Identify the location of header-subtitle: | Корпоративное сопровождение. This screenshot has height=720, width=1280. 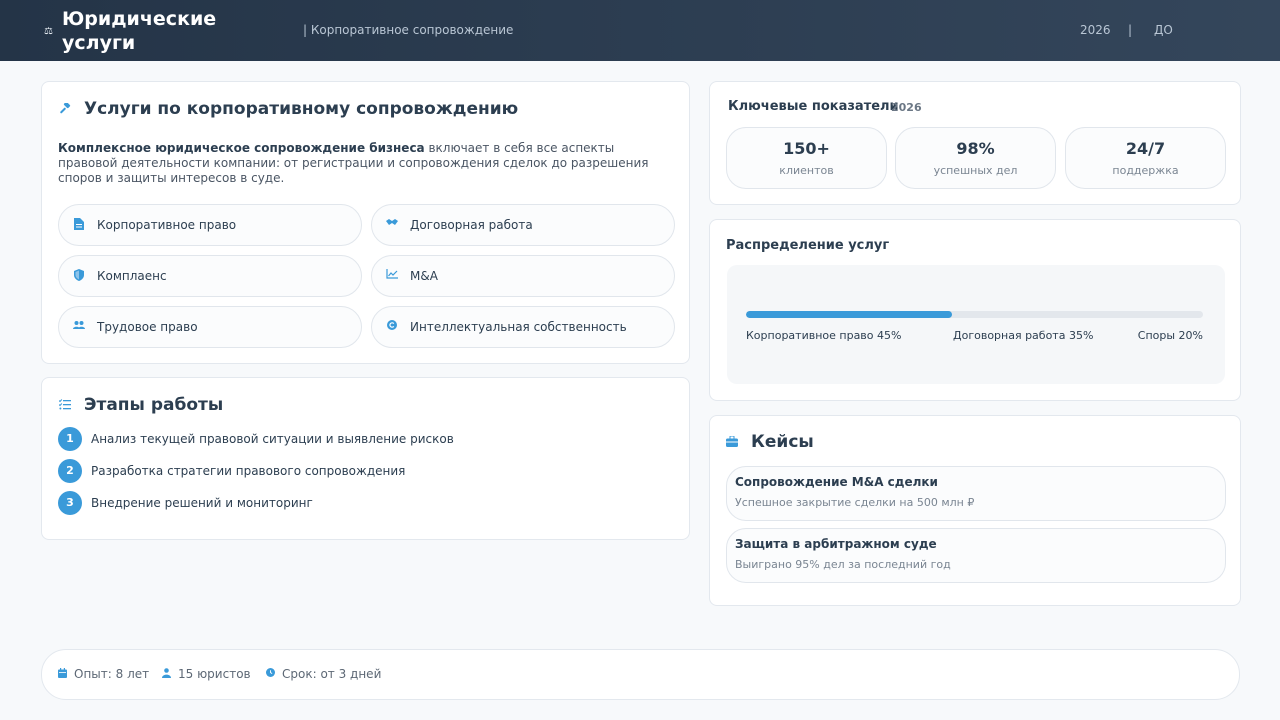
(408, 30).